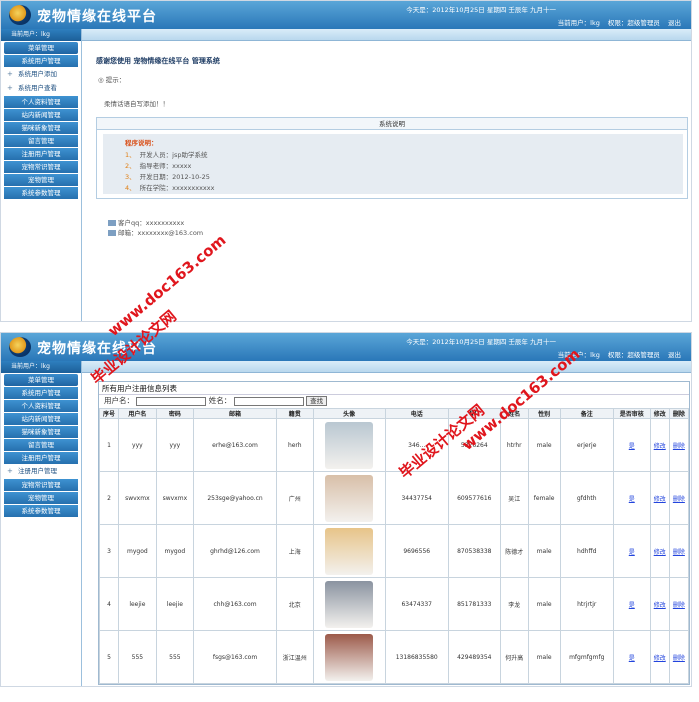  What do you see at coordinates (165, 166) in the screenshot?
I see `row-text: 指导老师：xxxxx` at bounding box center [165, 166].